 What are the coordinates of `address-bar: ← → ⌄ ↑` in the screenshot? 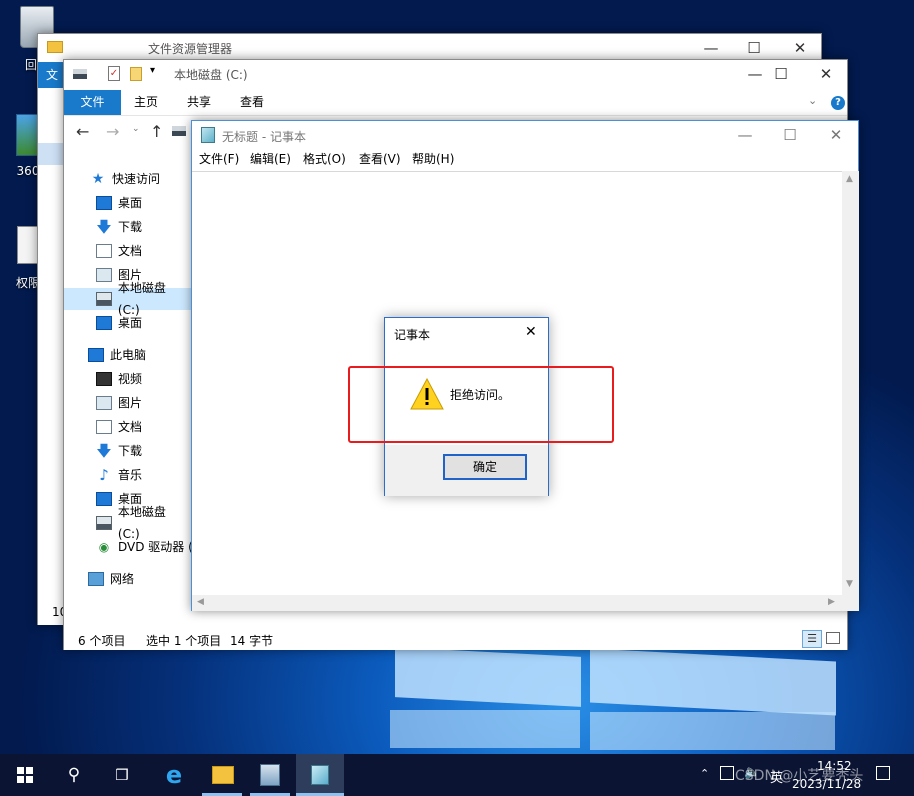 It's located at (129, 132).